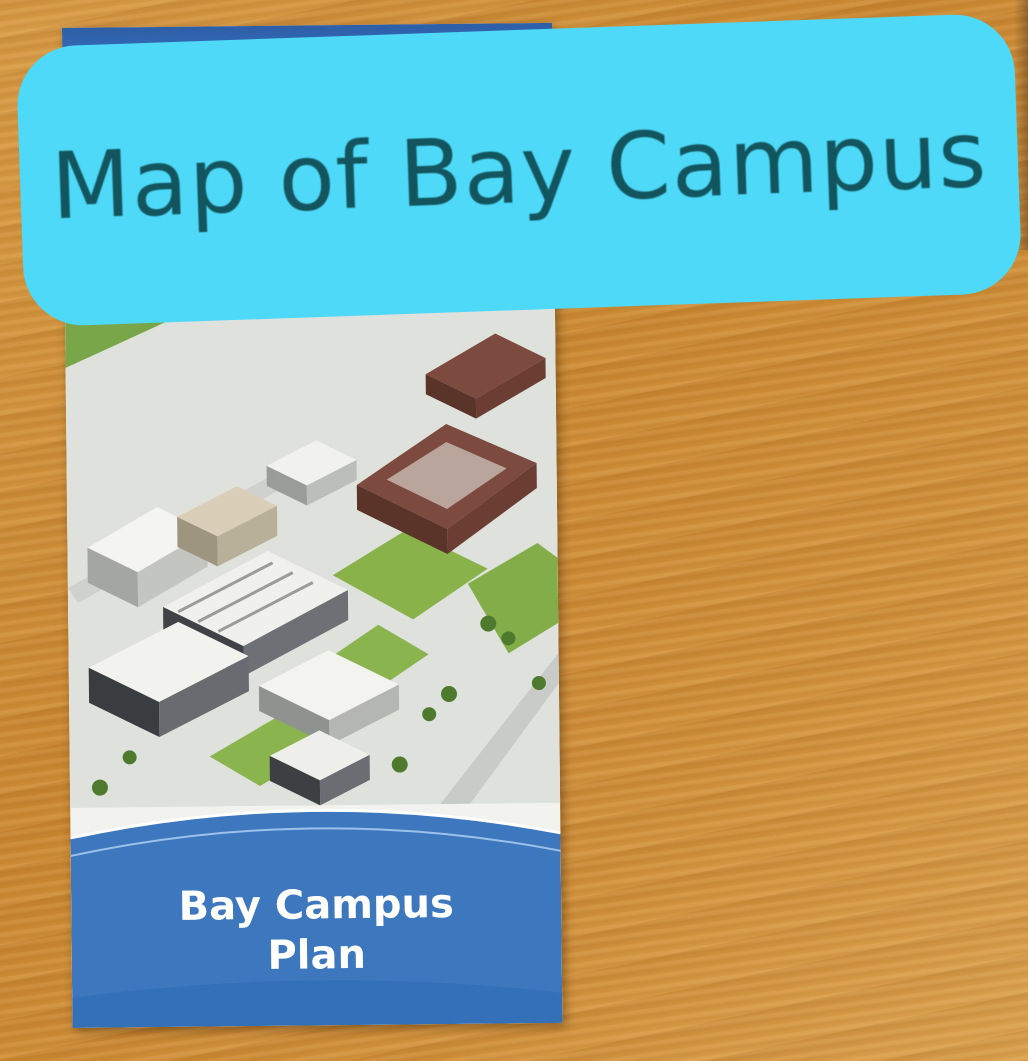 This screenshot has width=1028, height=1061. Describe the element at coordinates (316, 905) in the screenshot. I see `brochure-title-line1: Bay Campus` at that location.